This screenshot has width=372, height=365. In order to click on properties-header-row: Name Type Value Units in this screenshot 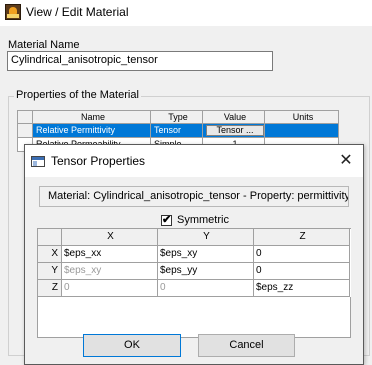, I will do `click(178, 117)`.